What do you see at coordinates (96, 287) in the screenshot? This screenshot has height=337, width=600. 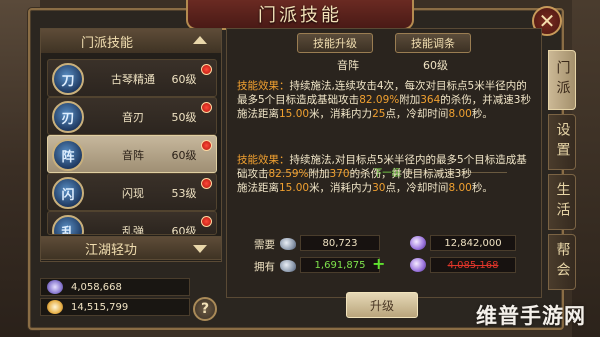 I see `currency-value: 4,058,668` at bounding box center [96, 287].